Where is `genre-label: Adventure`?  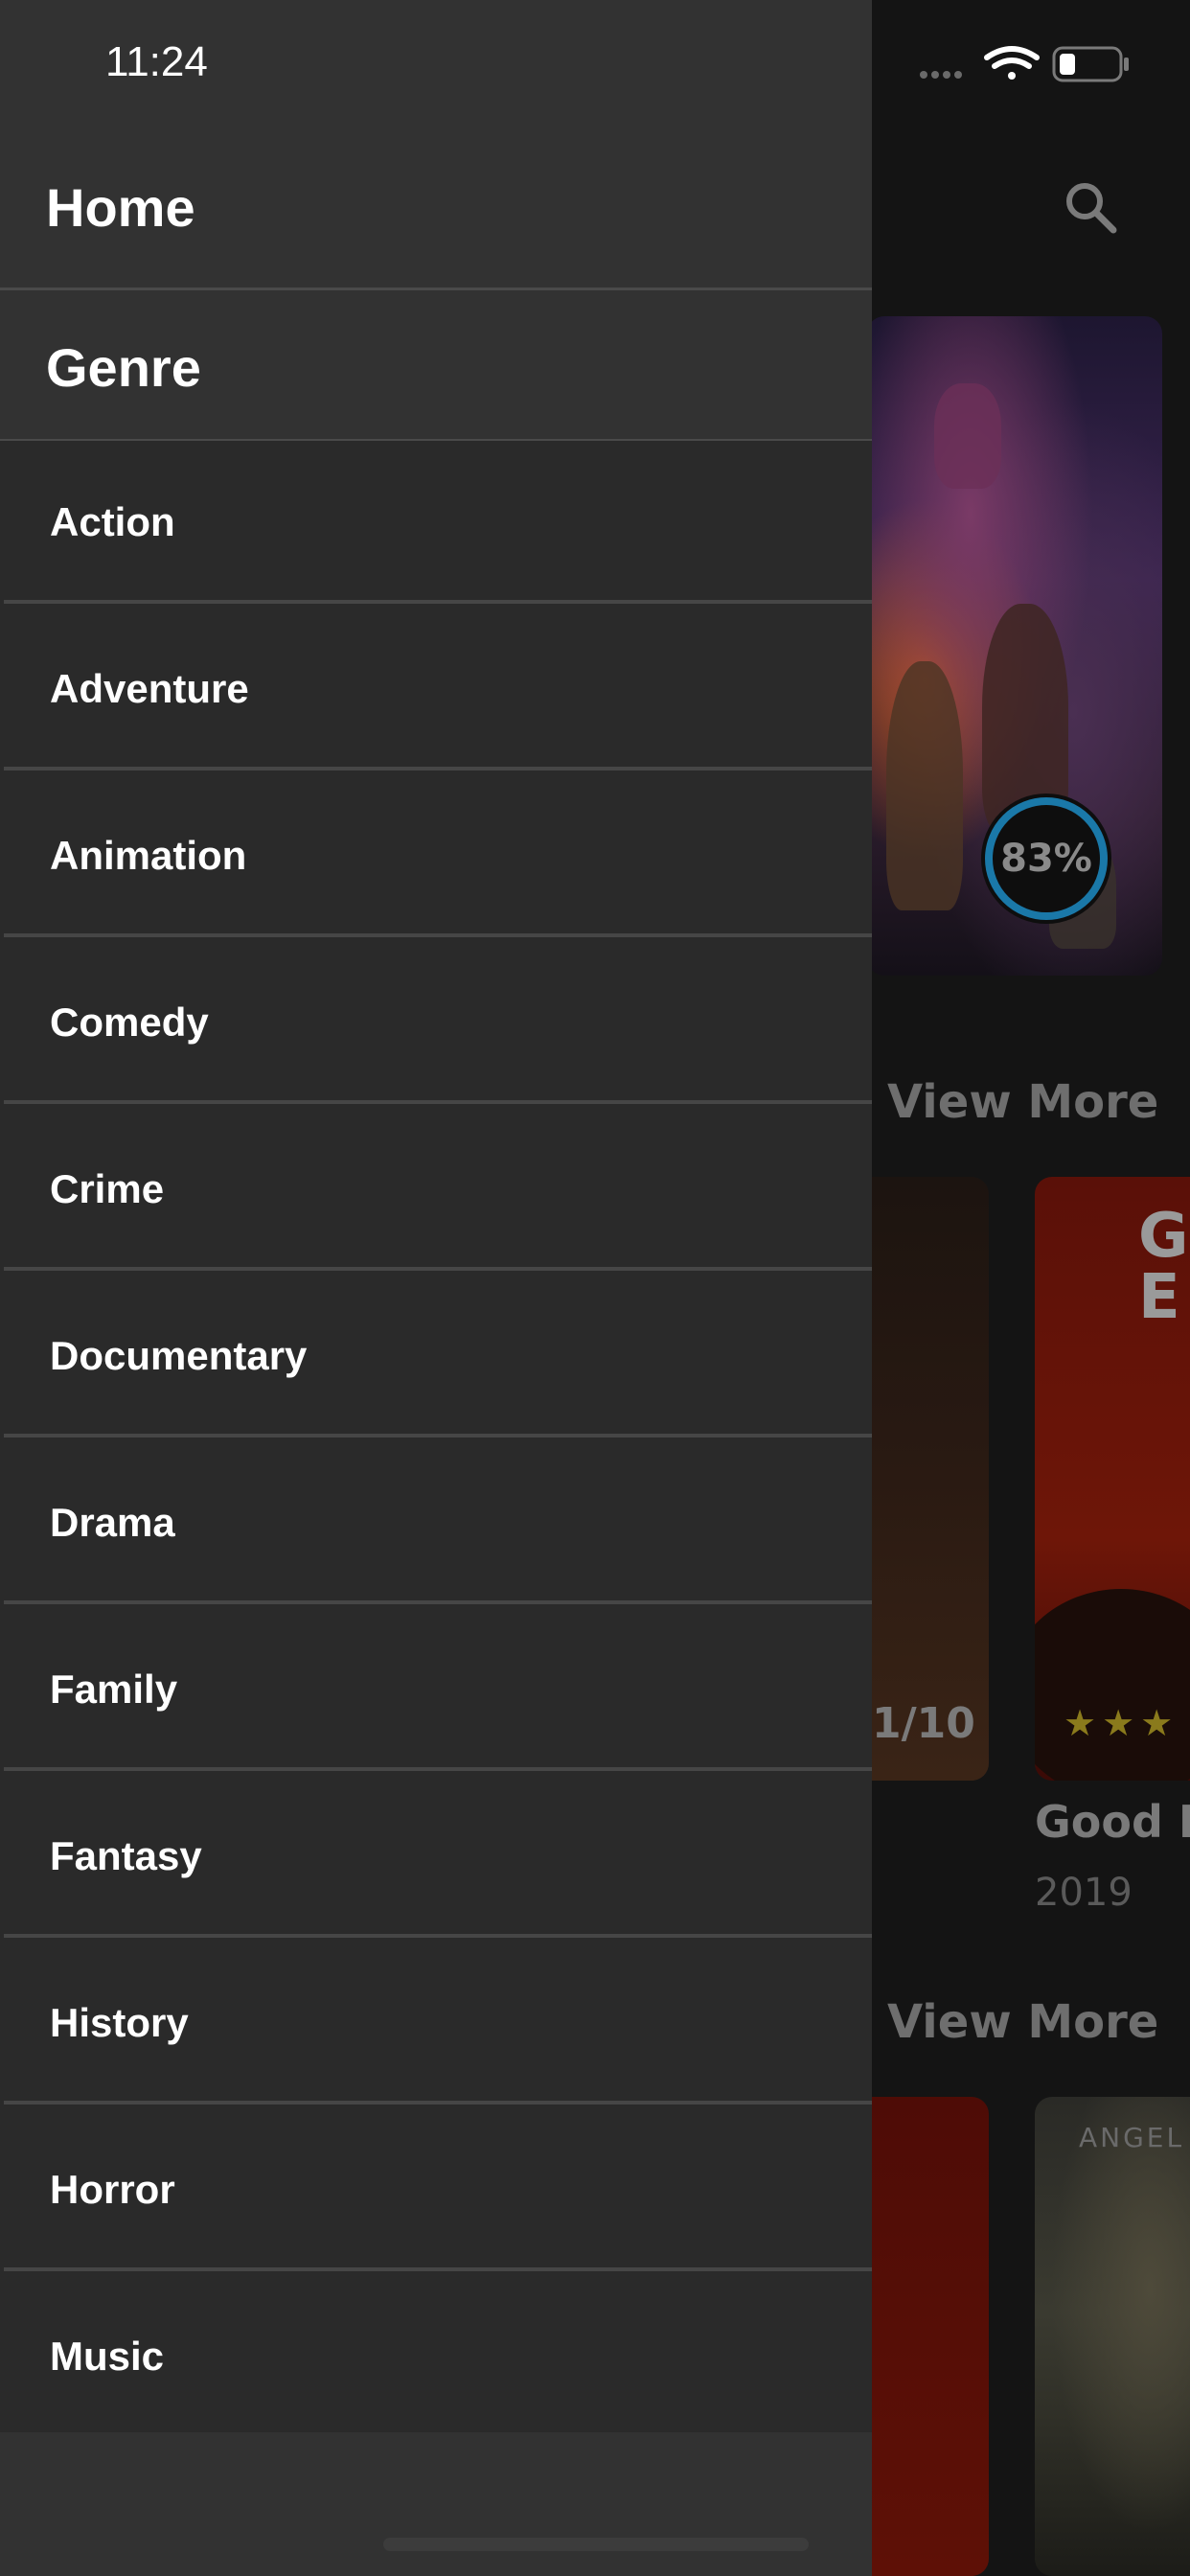
genre-label: Adventure is located at coordinates (150, 688).